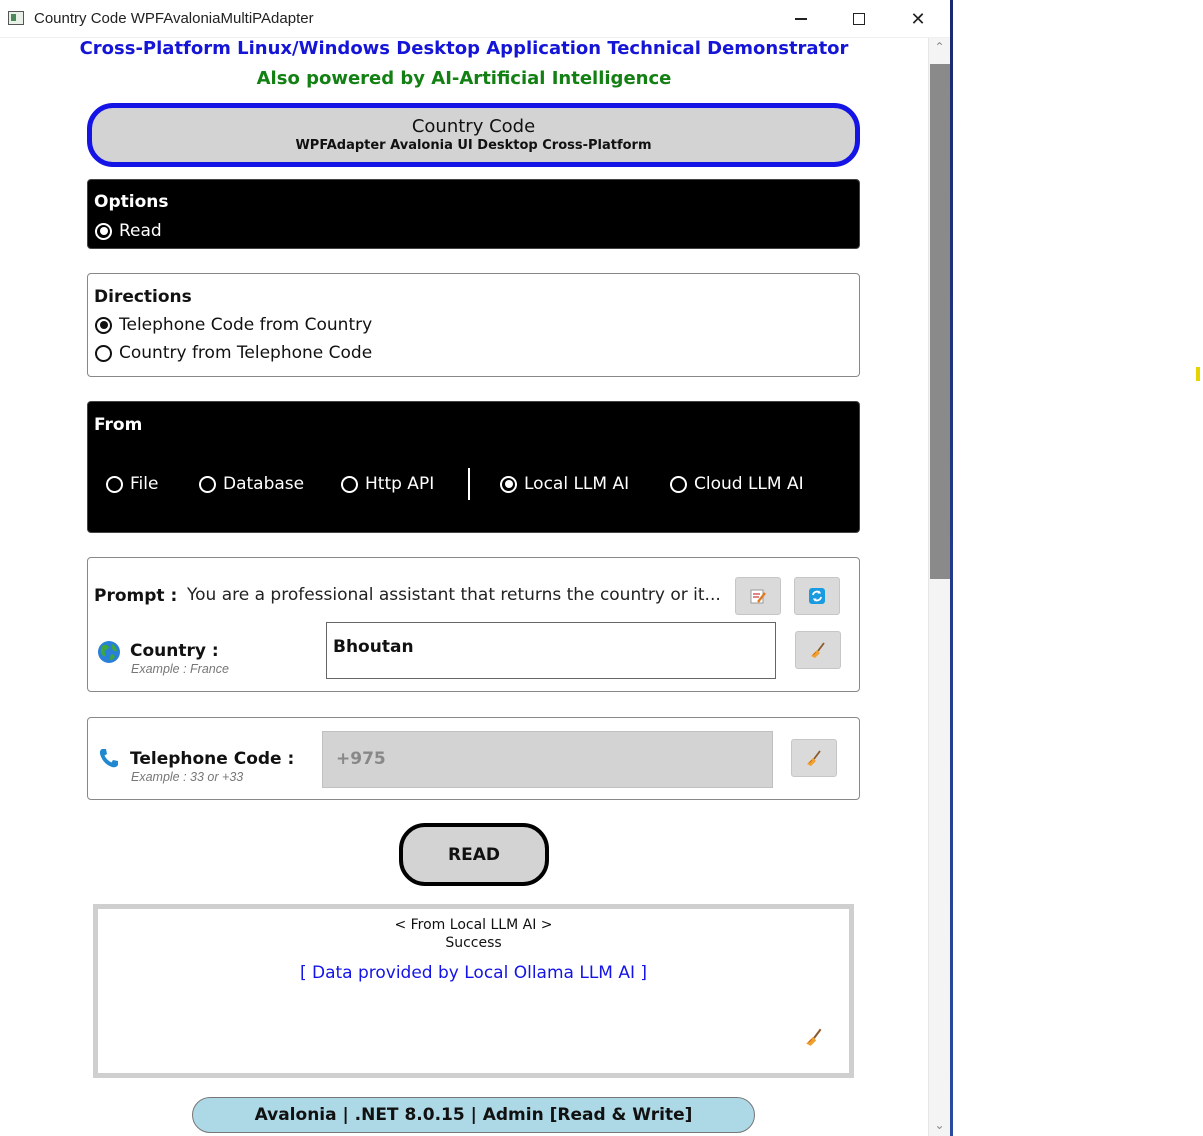 This screenshot has height=1136, width=1203. Describe the element at coordinates (187, 777) in the screenshot. I see `telephone-example: Example : 33 or +33` at that location.